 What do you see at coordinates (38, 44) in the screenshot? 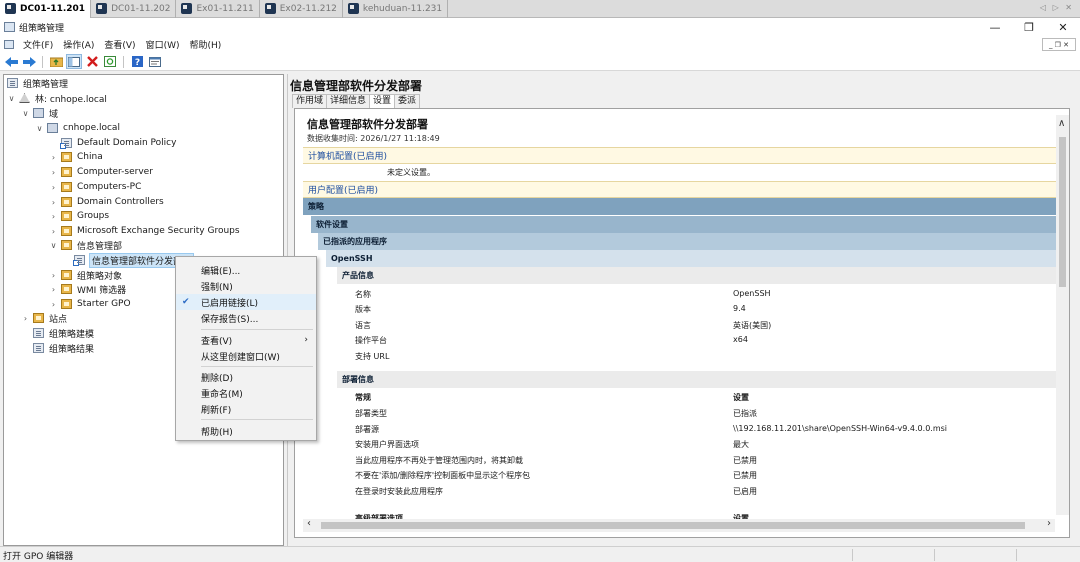
I see `menu-file: 文件(F)` at bounding box center [38, 44].